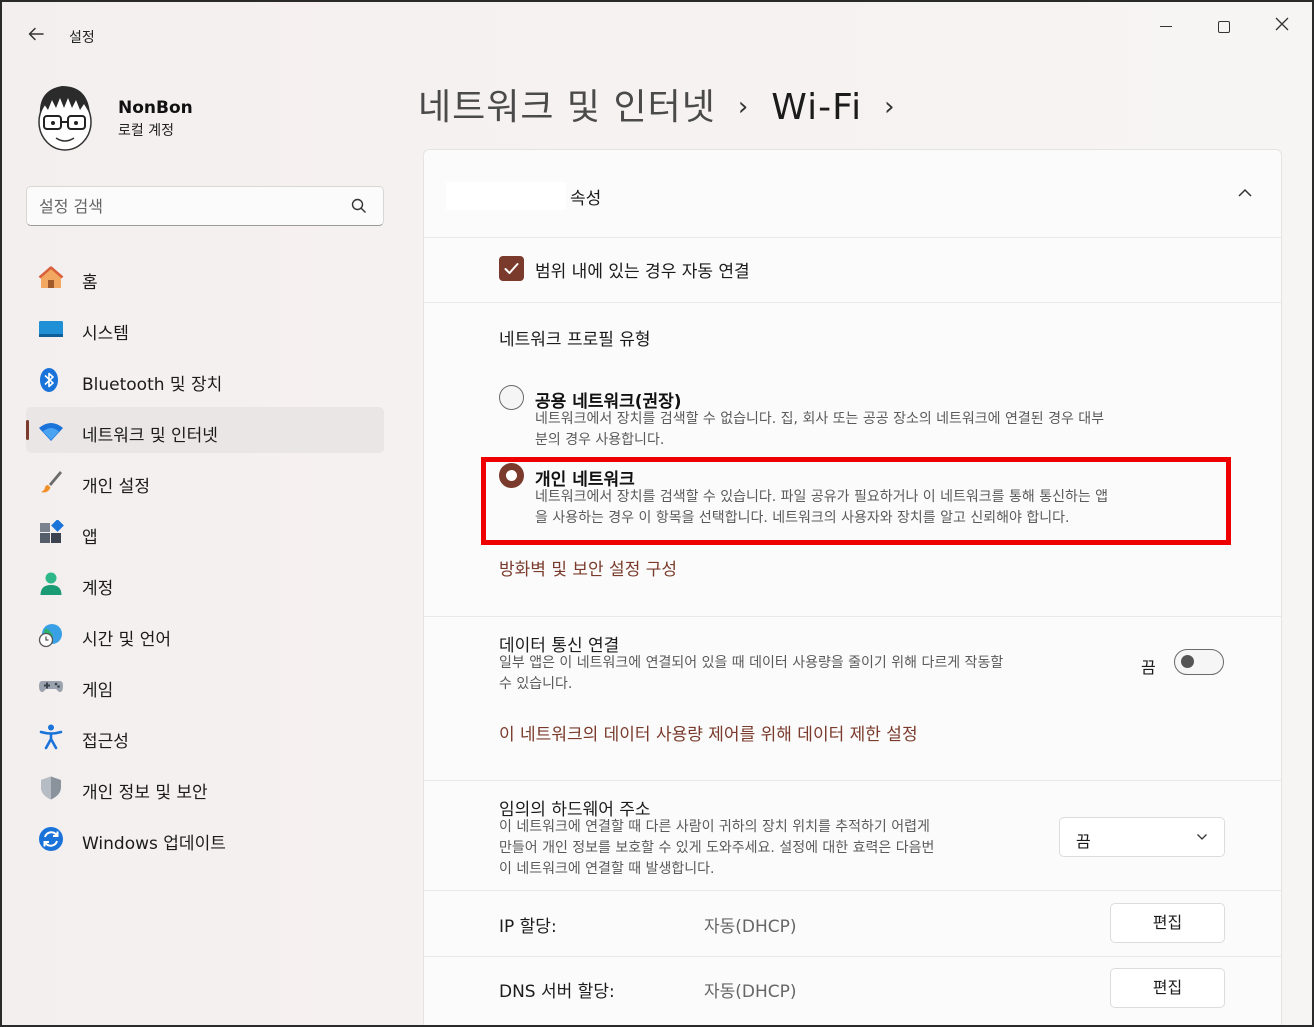 The image size is (1314, 1027). Describe the element at coordinates (588, 567) in the screenshot. I see `firewall-settings-link: 방화벽 및 보안 설정 구성` at that location.